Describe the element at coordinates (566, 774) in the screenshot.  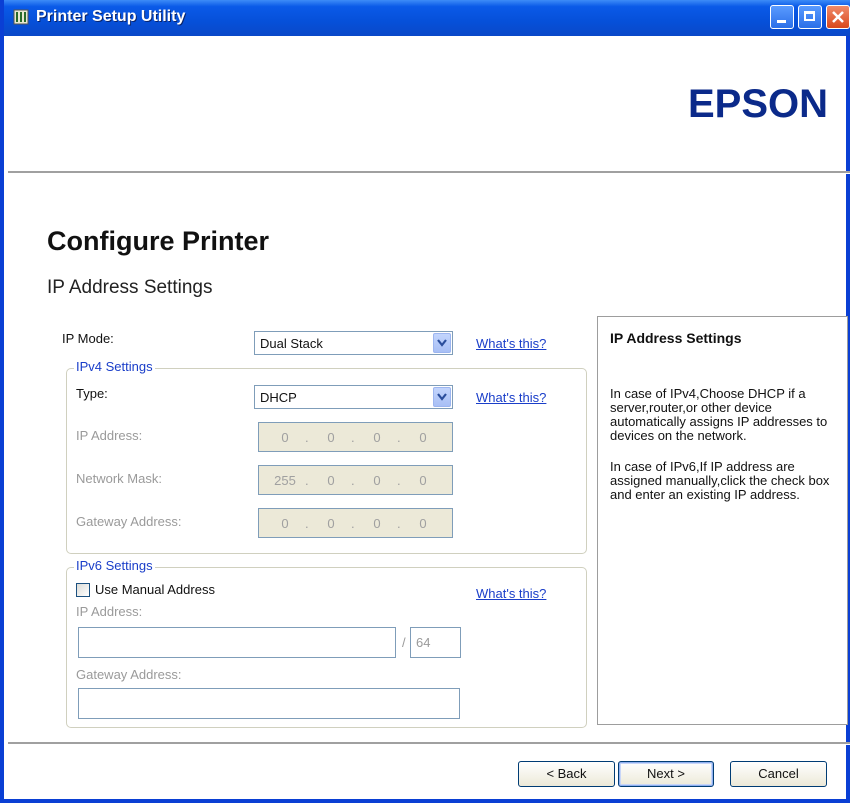
I see `back-button: < Back` at that location.